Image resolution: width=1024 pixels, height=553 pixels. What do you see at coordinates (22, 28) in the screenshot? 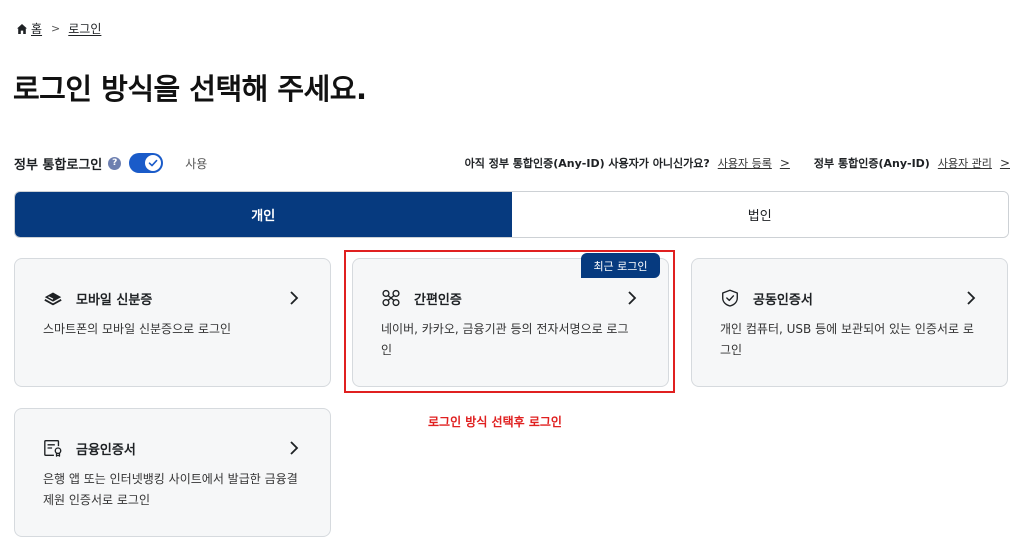
I see `home-icon` at bounding box center [22, 28].